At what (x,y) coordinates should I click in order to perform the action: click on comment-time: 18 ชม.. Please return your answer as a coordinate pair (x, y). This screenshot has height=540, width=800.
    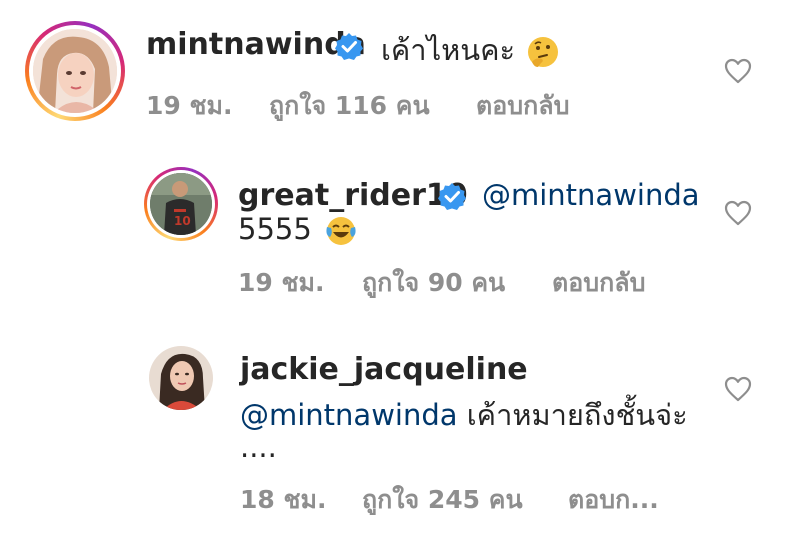
    Looking at the image, I should click on (283, 499).